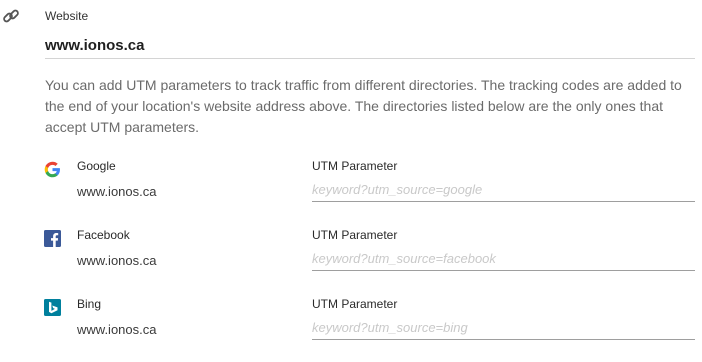  Describe the element at coordinates (96, 166) in the screenshot. I see `directory-name: Google` at that location.